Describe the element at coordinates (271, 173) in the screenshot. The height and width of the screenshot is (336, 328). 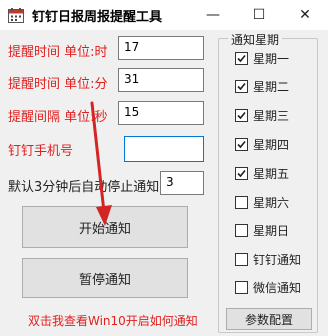
I see `checkbox-label: 星期五` at that location.